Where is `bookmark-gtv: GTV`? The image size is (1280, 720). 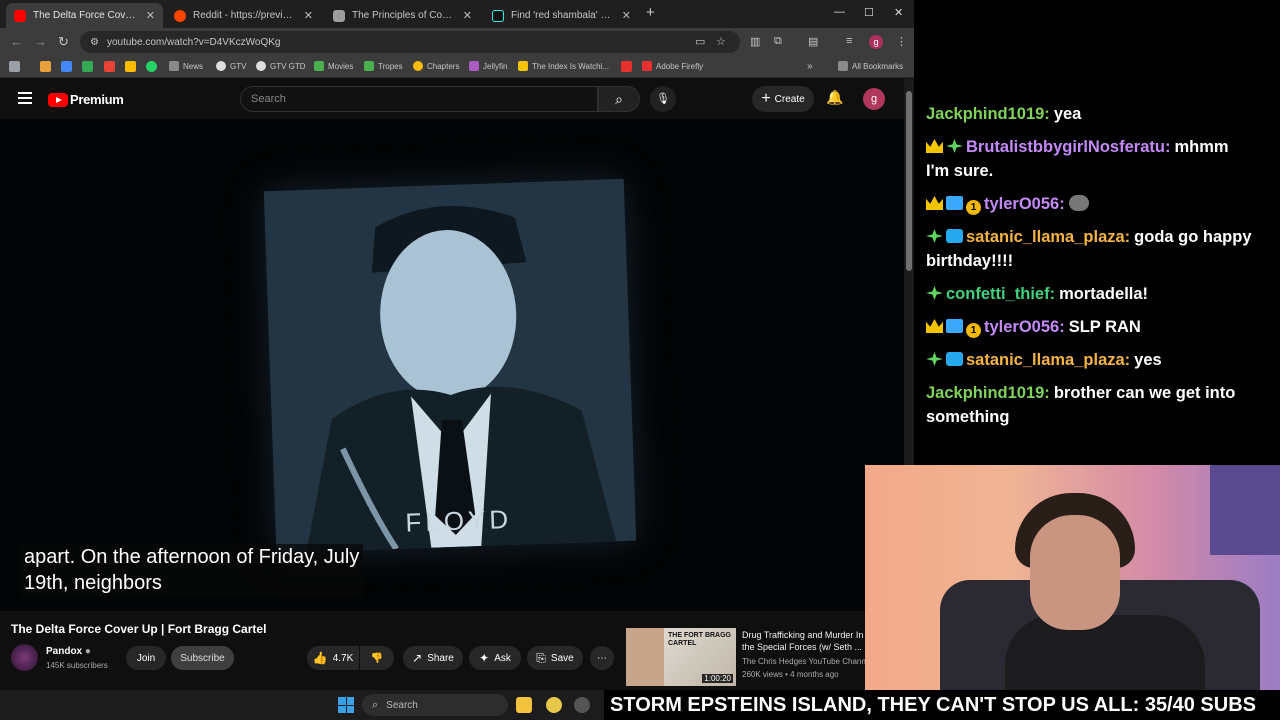
bookmark-gtv: GTV is located at coordinates (231, 66).